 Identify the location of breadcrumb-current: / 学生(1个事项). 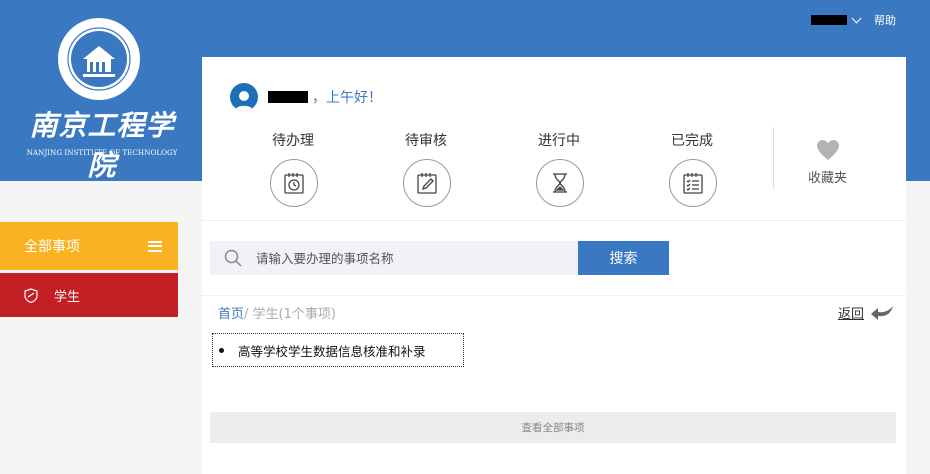
(290, 314).